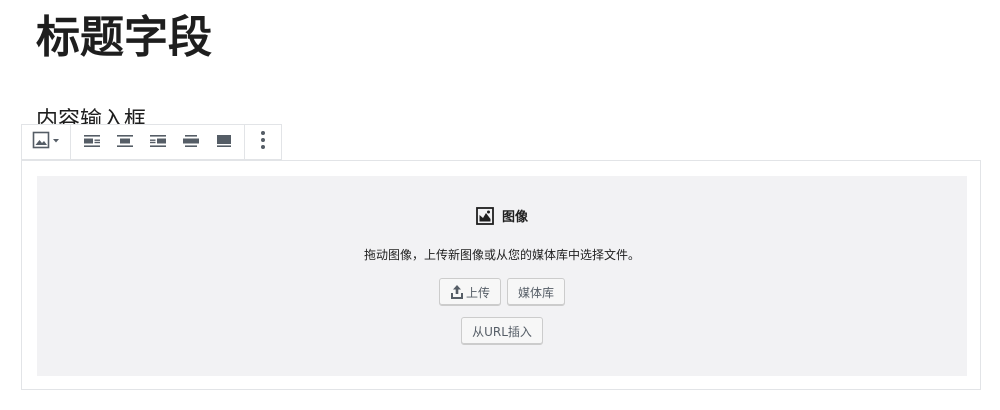 The image size is (1000, 410). I want to click on align-right-button, so click(157, 142).